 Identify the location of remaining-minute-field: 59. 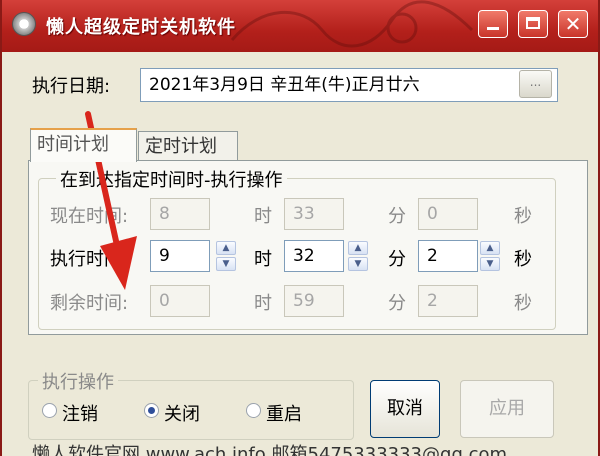
(314, 301).